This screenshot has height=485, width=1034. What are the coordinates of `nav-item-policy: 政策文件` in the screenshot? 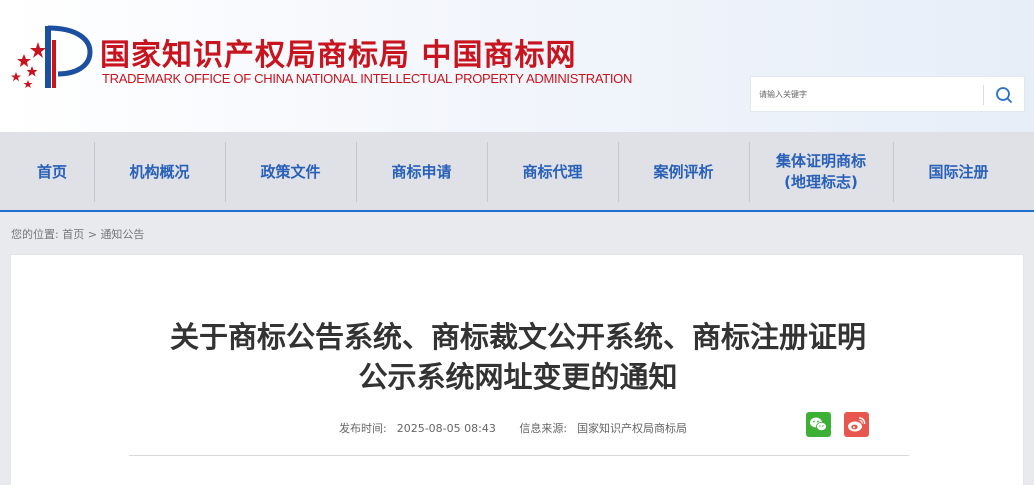 It's located at (290, 172).